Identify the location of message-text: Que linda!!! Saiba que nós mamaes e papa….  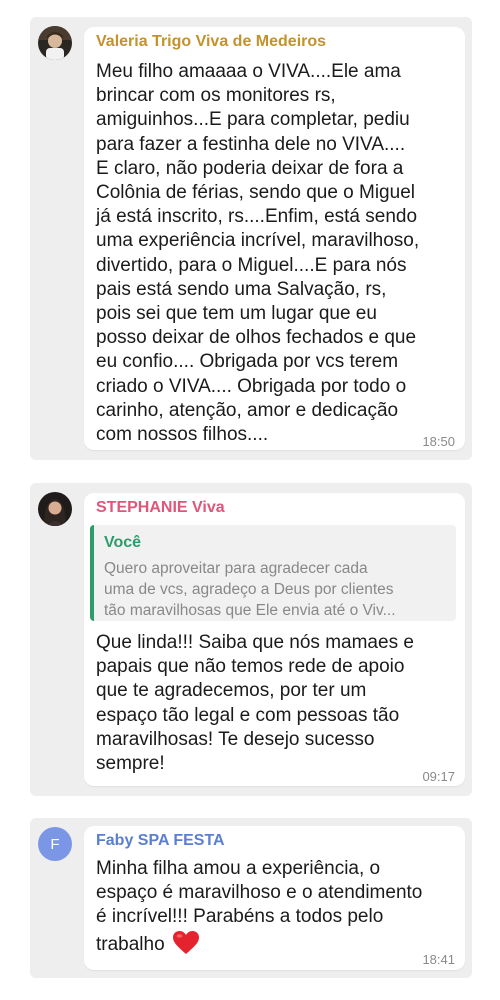
(275, 703).